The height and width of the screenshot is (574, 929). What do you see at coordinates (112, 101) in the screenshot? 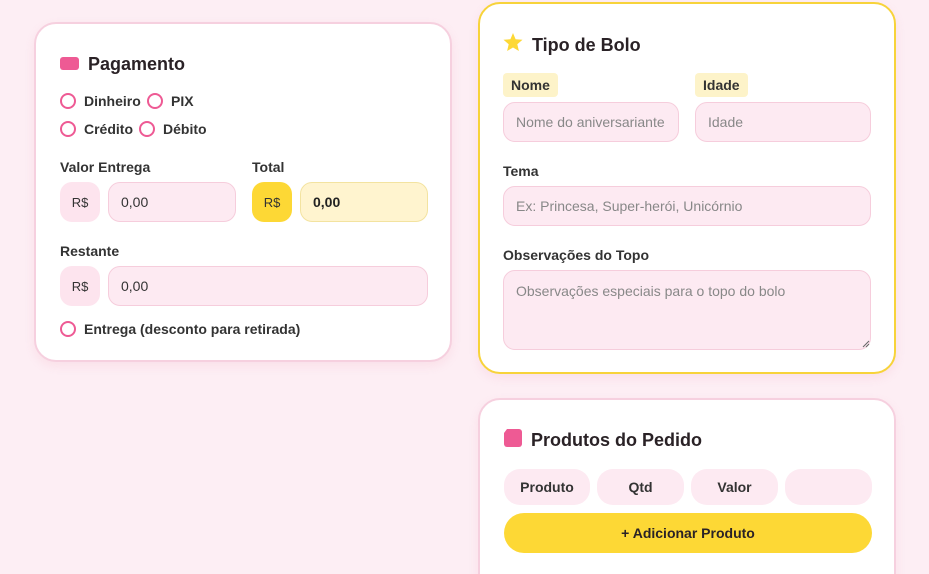
I see `radio-label: Dinheiro` at bounding box center [112, 101].